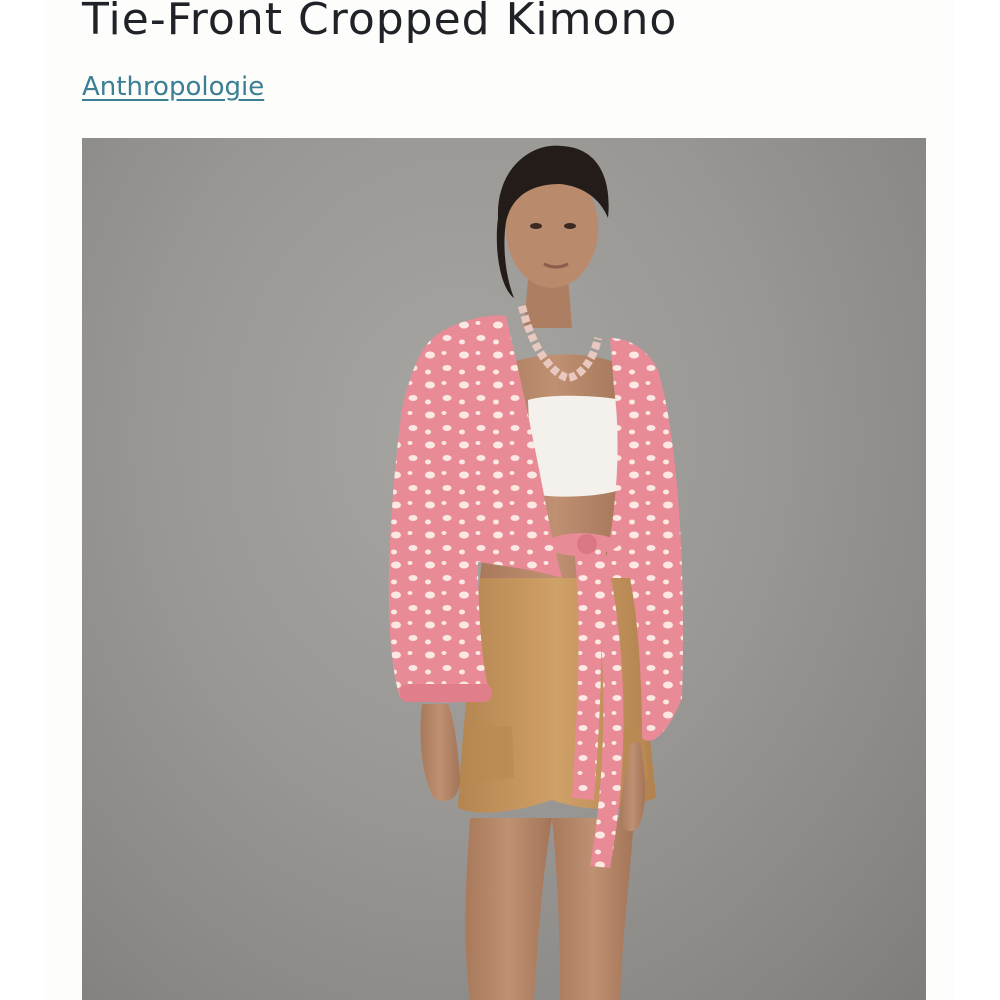  I want to click on brand-link: Anthropologie, so click(173, 87).